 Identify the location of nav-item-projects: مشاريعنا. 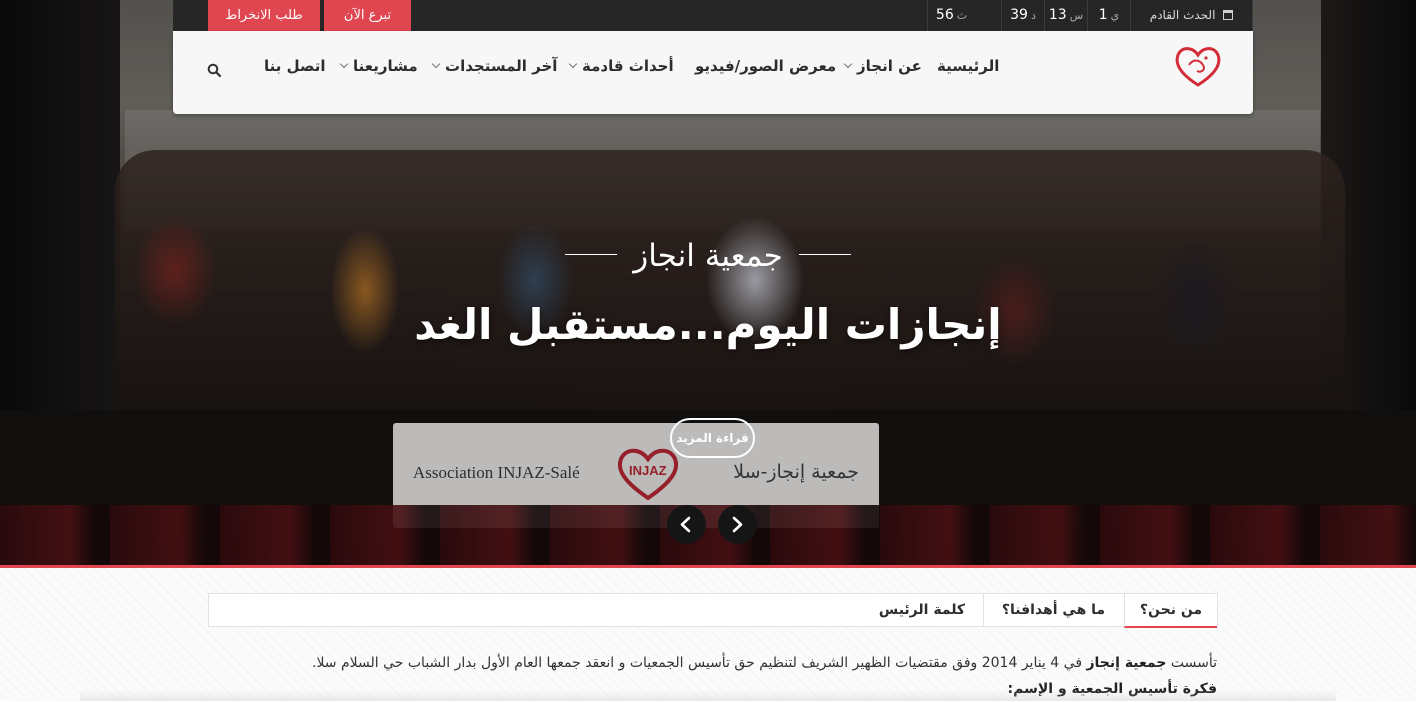
(378, 66).